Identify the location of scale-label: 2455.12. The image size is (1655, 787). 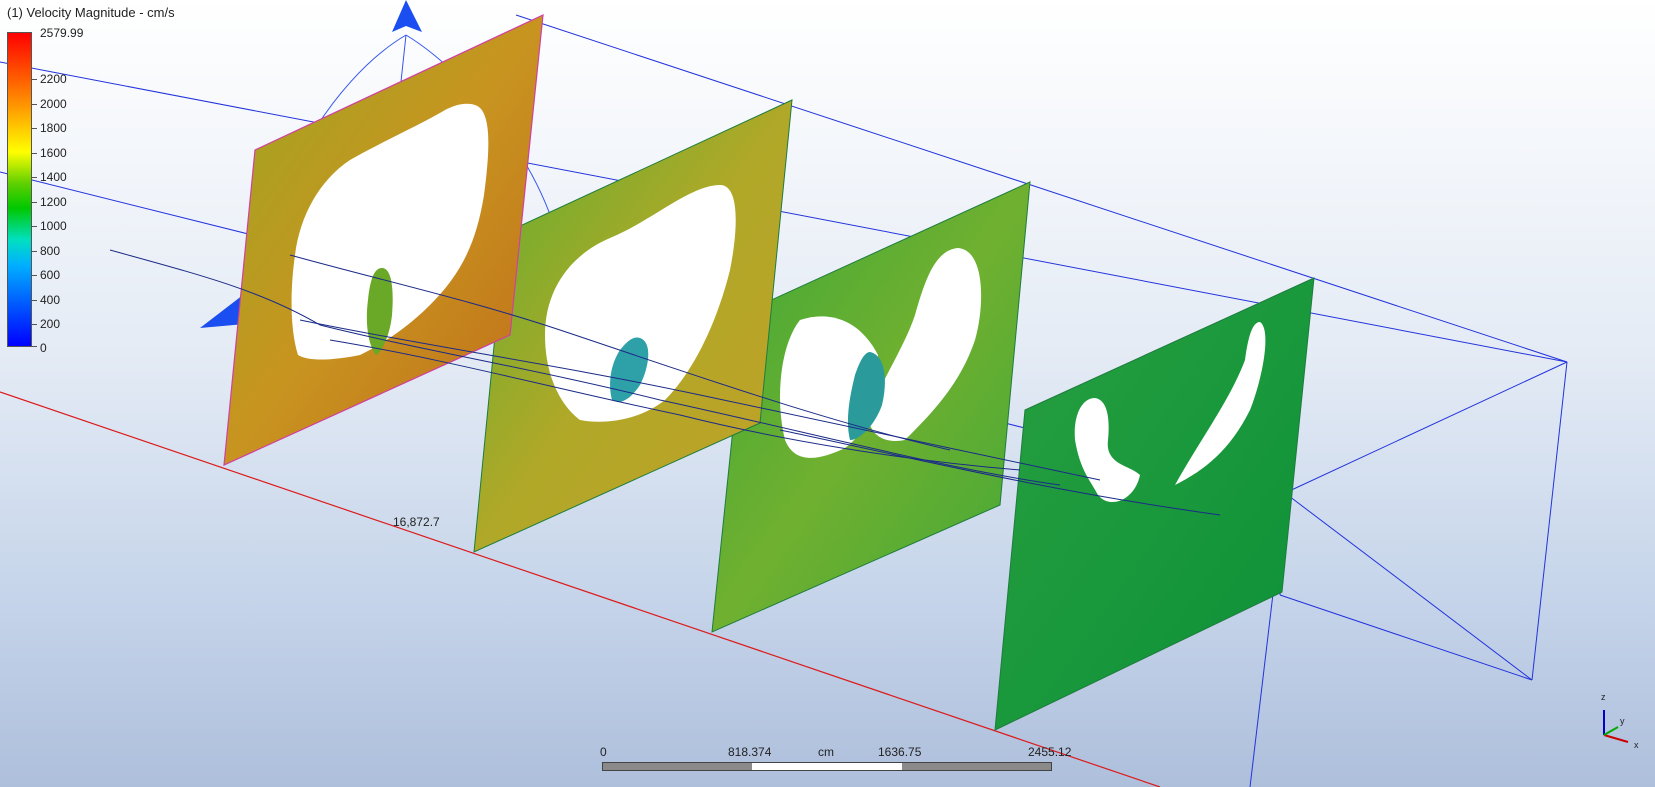
(1050, 752).